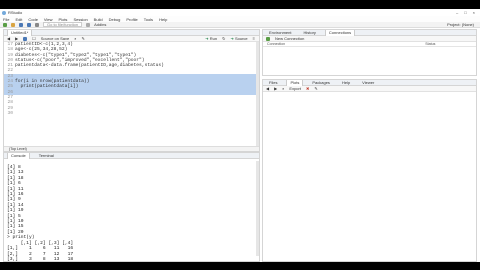 The height and width of the screenshot is (270, 480). What do you see at coordinates (275, 88) in the screenshot?
I see `plot-forward-icon: ▶` at bounding box center [275, 88].